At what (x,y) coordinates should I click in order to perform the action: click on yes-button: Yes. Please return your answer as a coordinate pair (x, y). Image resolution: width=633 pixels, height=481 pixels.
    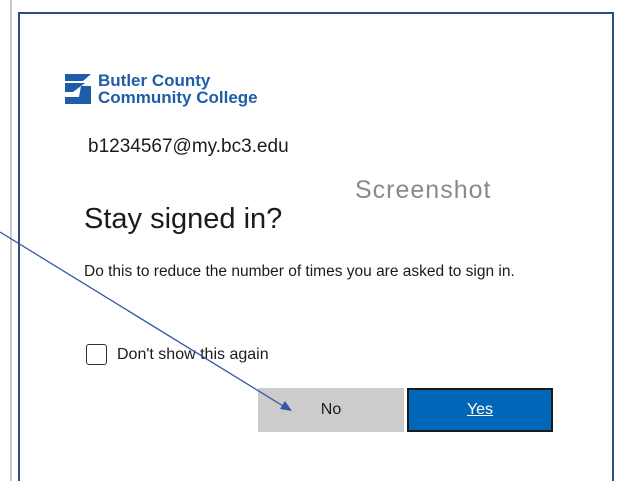
    Looking at the image, I should click on (480, 410).